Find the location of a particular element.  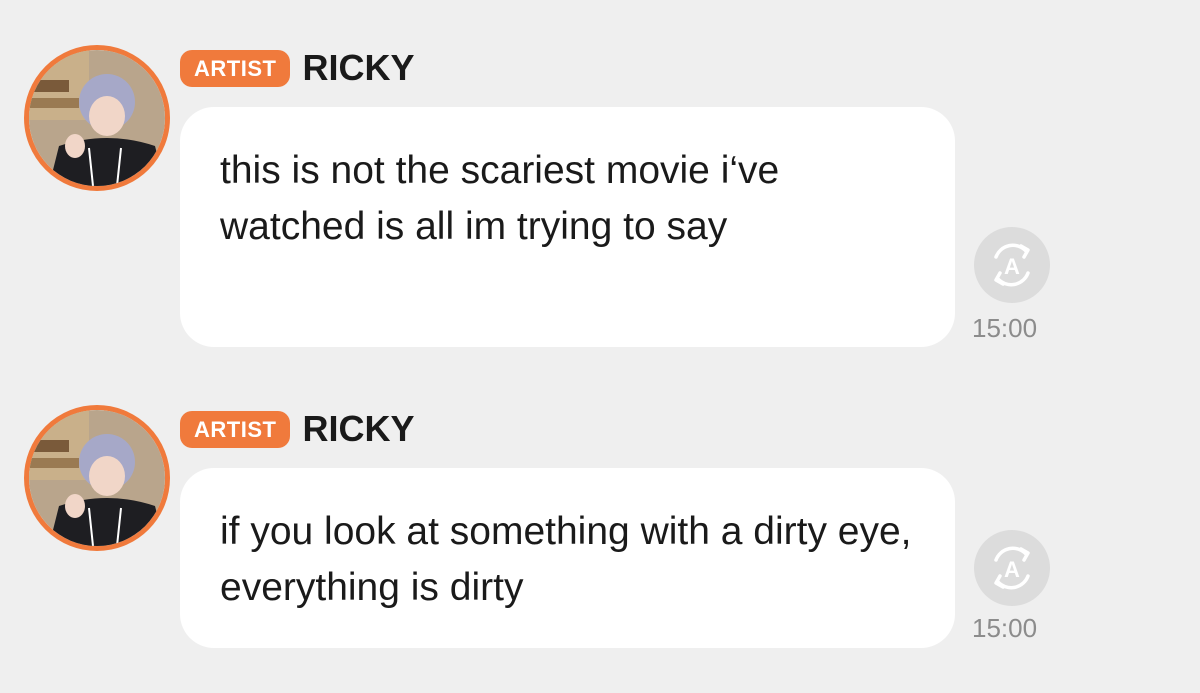

svg-text: A is located at coordinates (1012, 569).